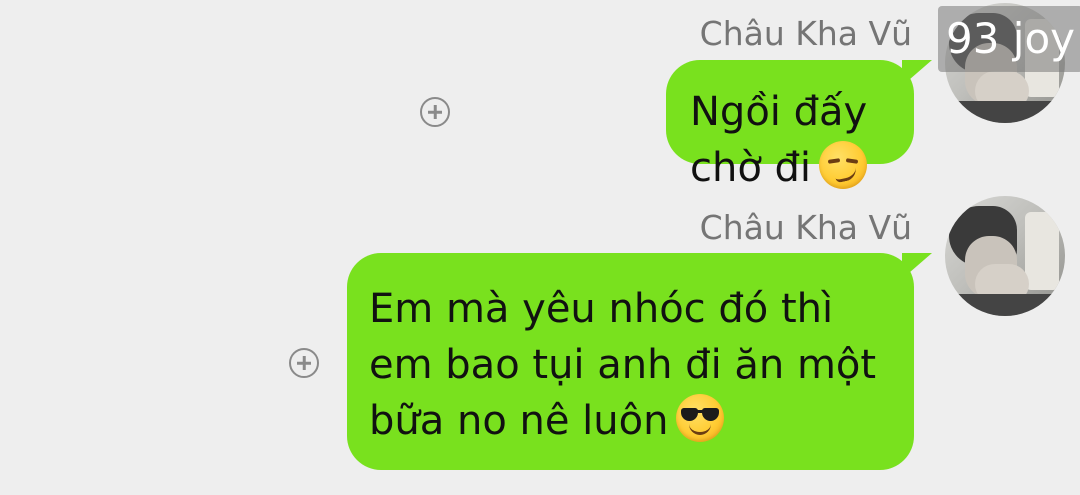  I want to click on message-bubble: Ngồi đấy chờ đi, so click(799, 125).